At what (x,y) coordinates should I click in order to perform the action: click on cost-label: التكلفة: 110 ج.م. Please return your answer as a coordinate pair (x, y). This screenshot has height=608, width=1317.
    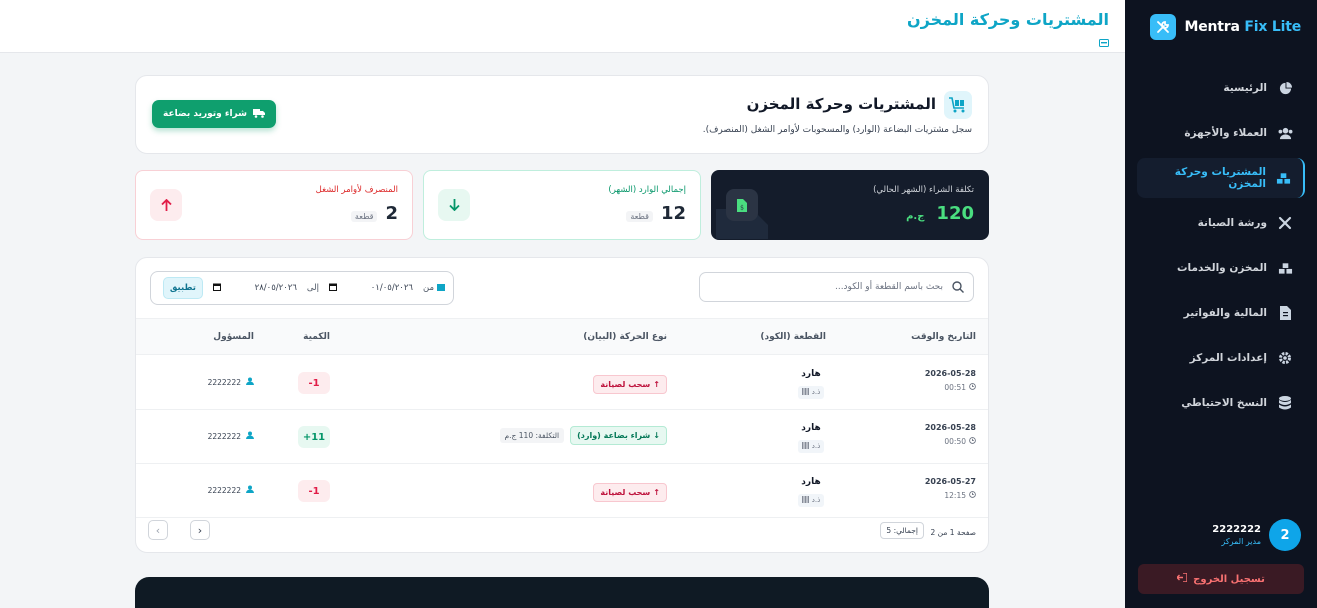
    Looking at the image, I should click on (532, 435).